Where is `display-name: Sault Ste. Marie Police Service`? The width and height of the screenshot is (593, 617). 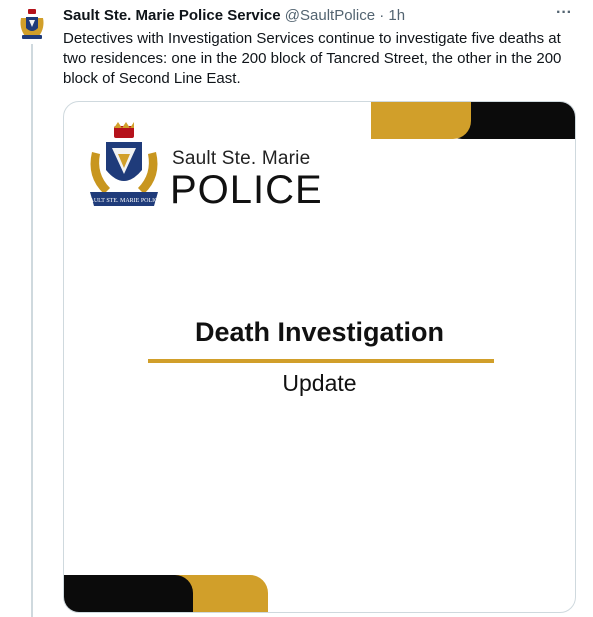
display-name: Sault Ste. Marie Police Service is located at coordinates (172, 15).